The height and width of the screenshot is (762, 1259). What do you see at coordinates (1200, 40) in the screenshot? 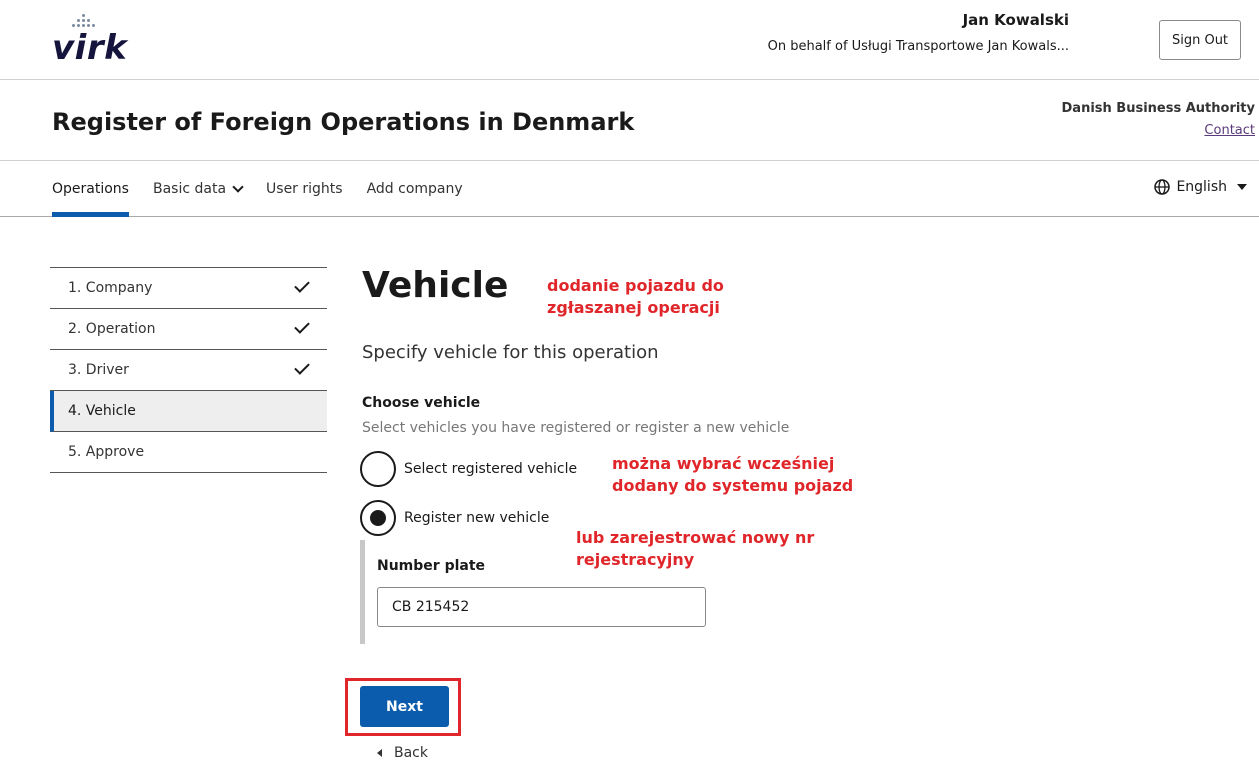
I see `sign-out-button: Sign Out` at bounding box center [1200, 40].